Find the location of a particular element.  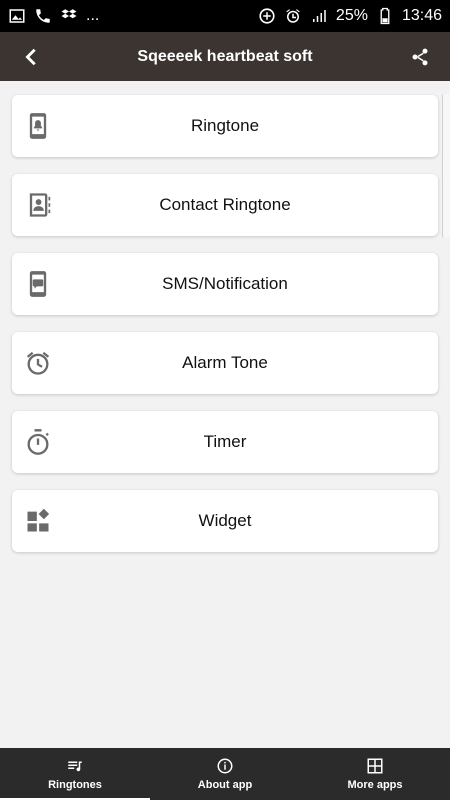

menu-item-label: Ringtone is located at coordinates (225, 125).